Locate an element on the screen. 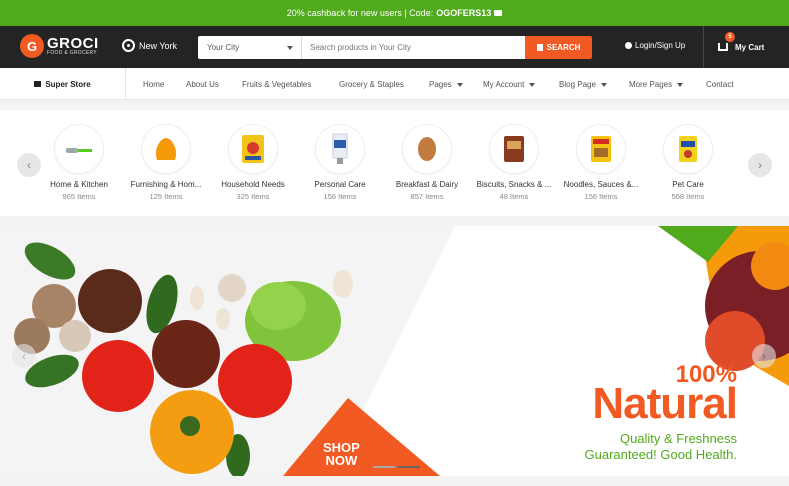 The height and width of the screenshot is (486, 789). banner-headline: Natural is located at coordinates (665, 403).